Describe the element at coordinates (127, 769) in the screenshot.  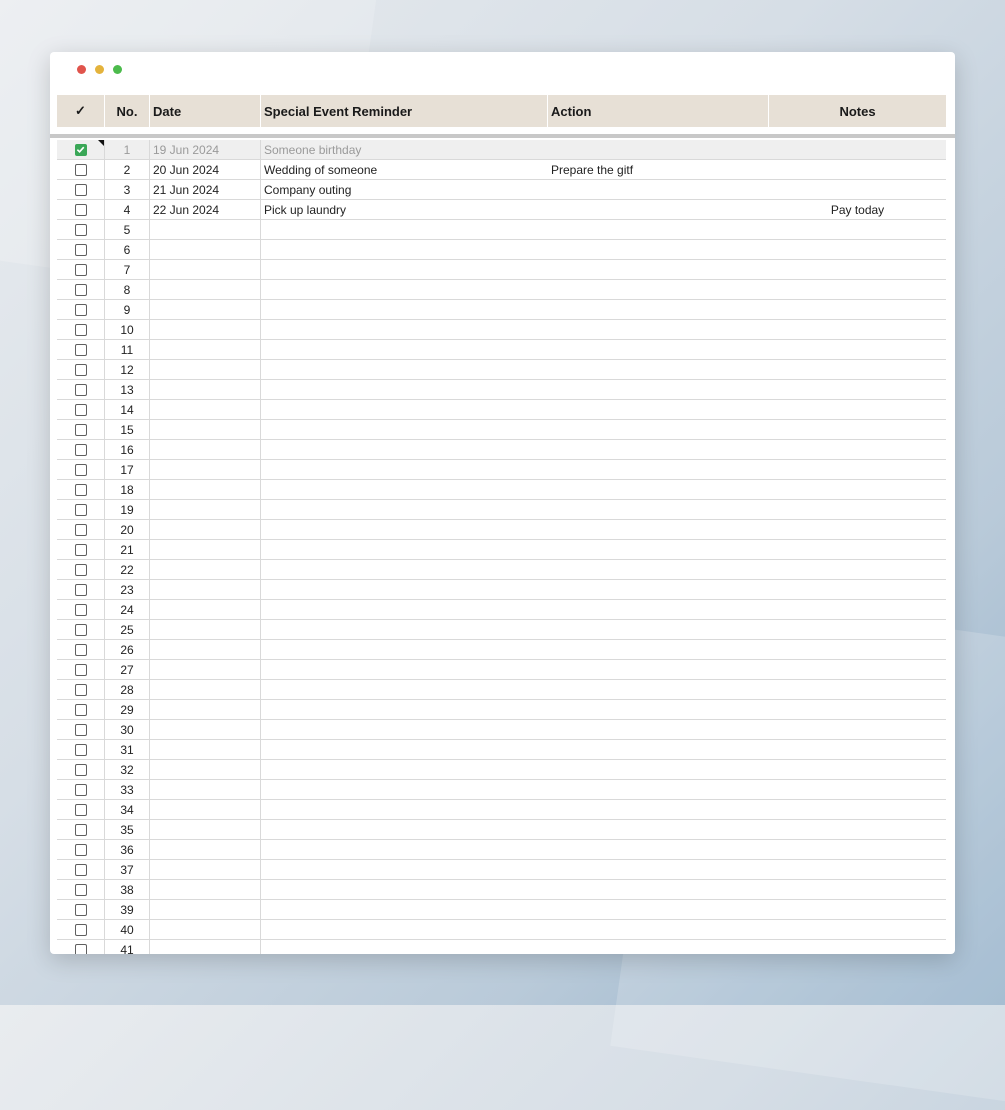
I see `row-number: 32` at that location.